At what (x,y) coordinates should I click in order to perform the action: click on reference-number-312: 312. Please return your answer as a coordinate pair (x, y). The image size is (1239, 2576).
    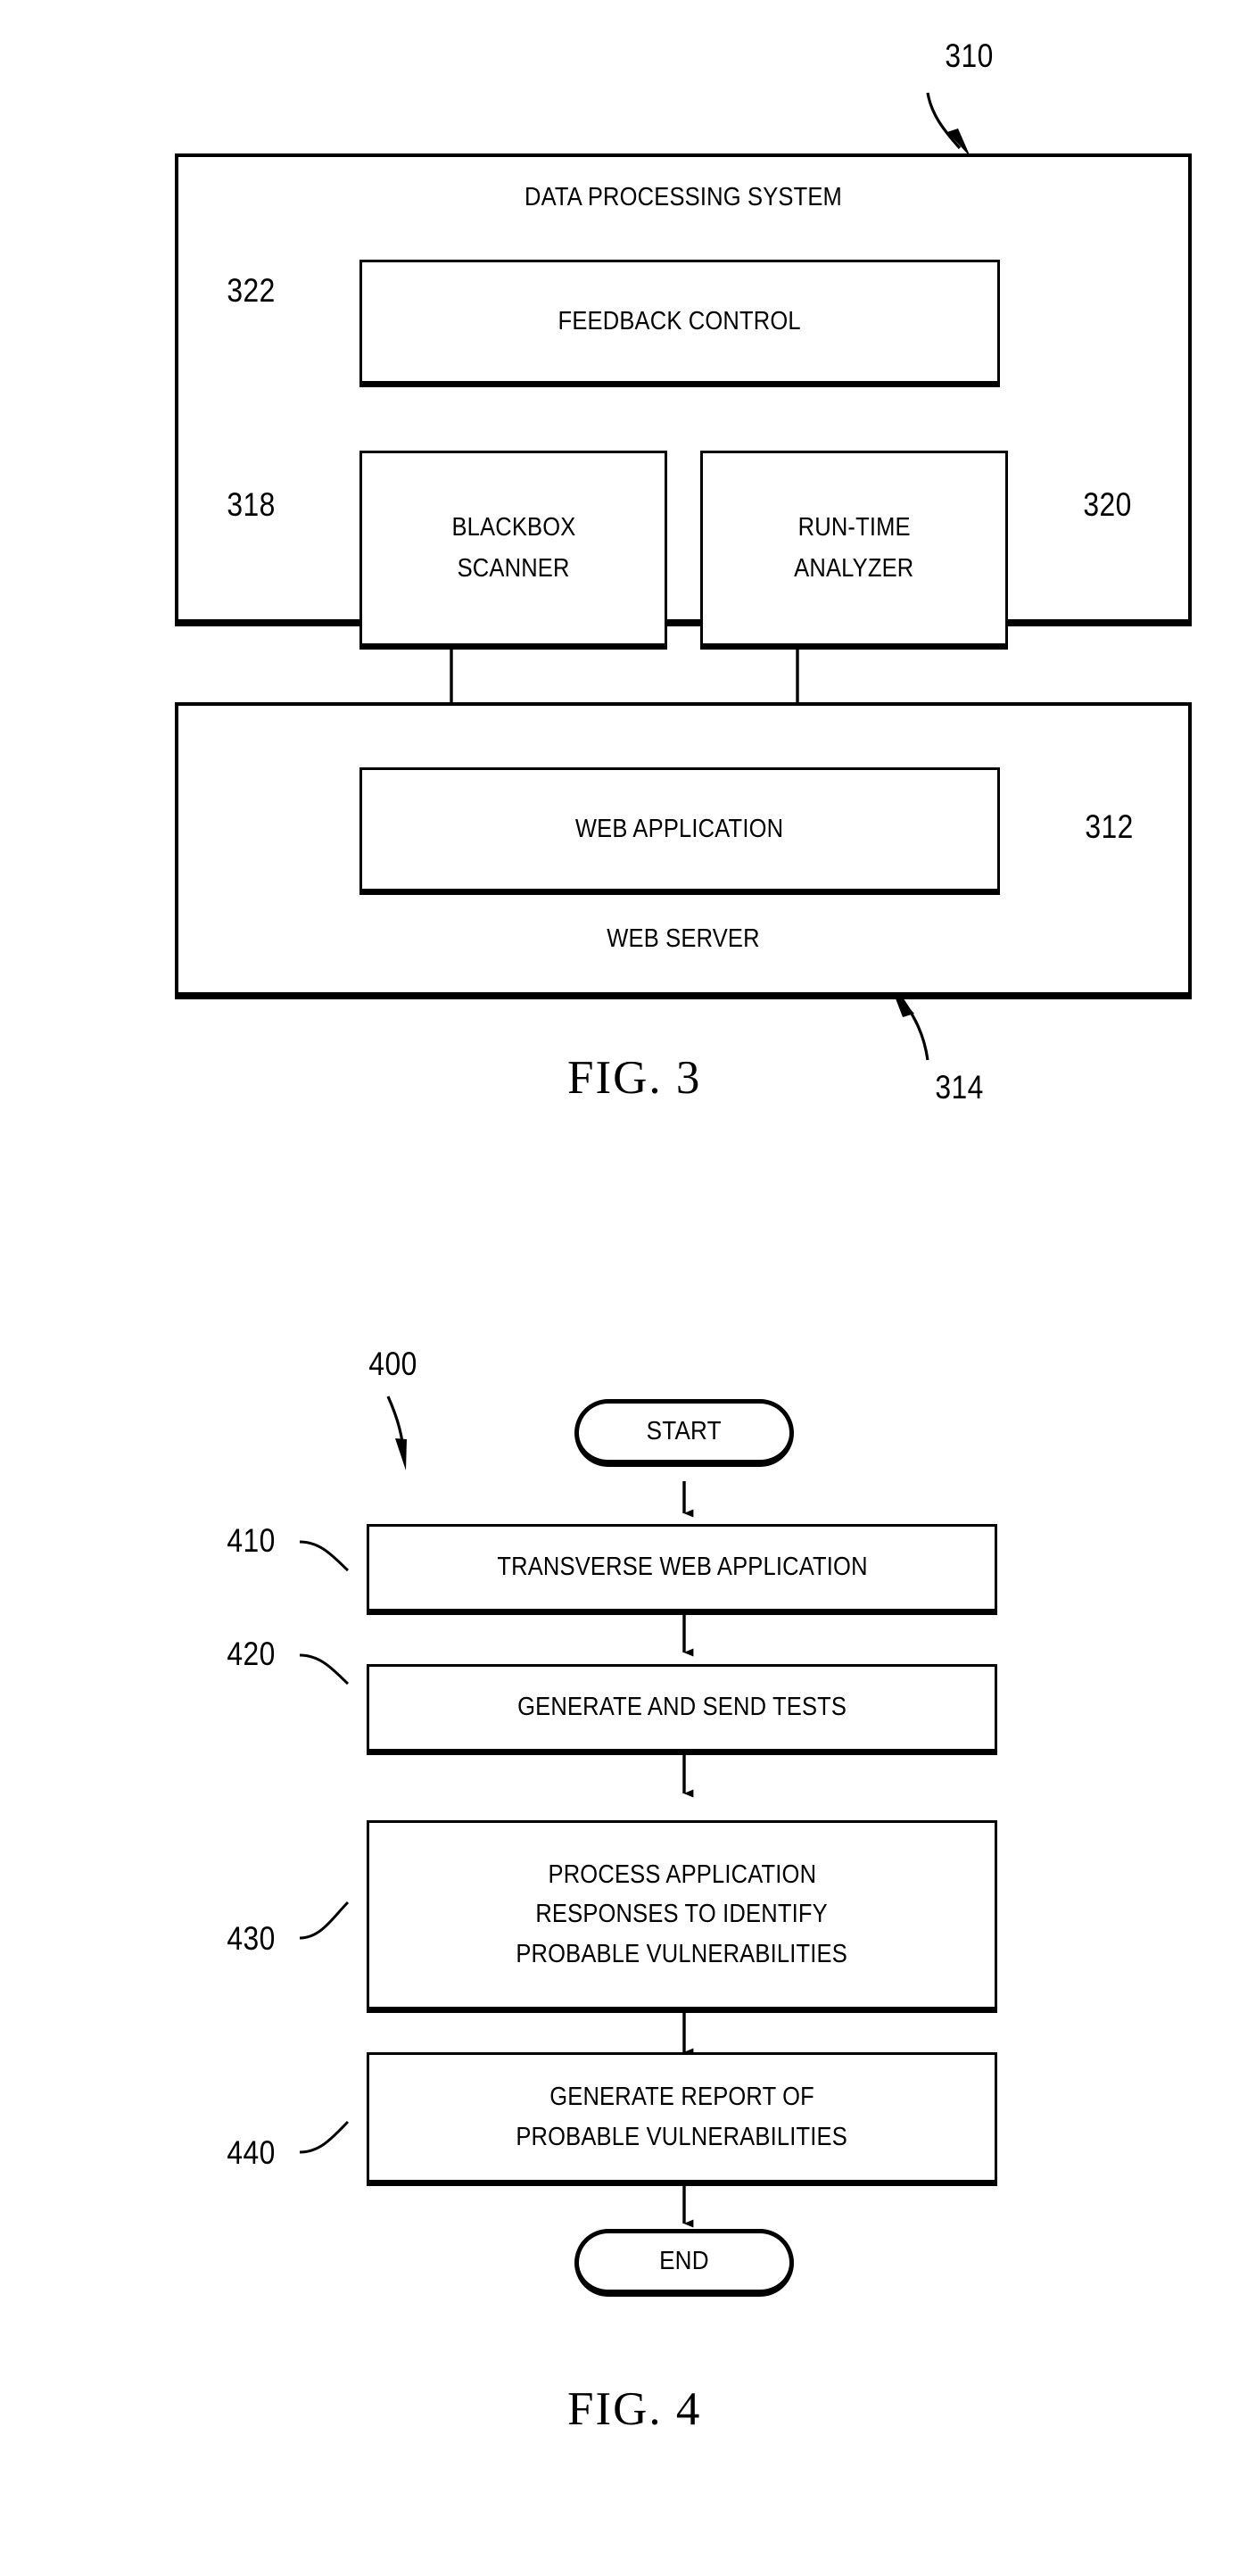
    Looking at the image, I should click on (1109, 826).